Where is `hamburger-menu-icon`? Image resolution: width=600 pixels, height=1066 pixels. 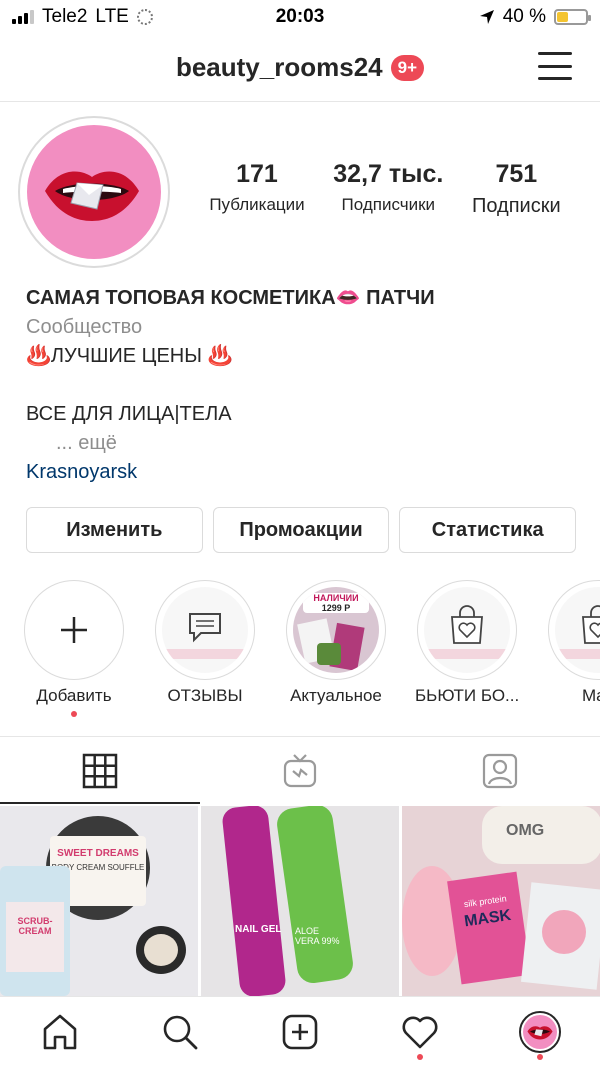
hamburger-menu-icon is located at coordinates (555, 66).